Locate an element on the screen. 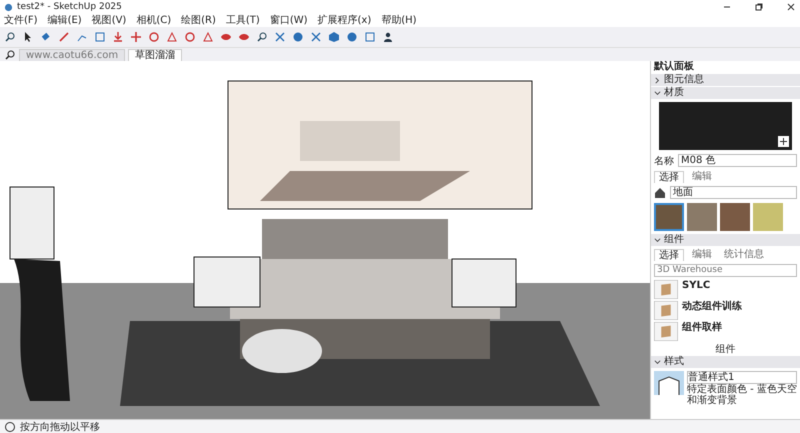  window-title: test2* - SketchUp 2025 is located at coordinates (69, 7).